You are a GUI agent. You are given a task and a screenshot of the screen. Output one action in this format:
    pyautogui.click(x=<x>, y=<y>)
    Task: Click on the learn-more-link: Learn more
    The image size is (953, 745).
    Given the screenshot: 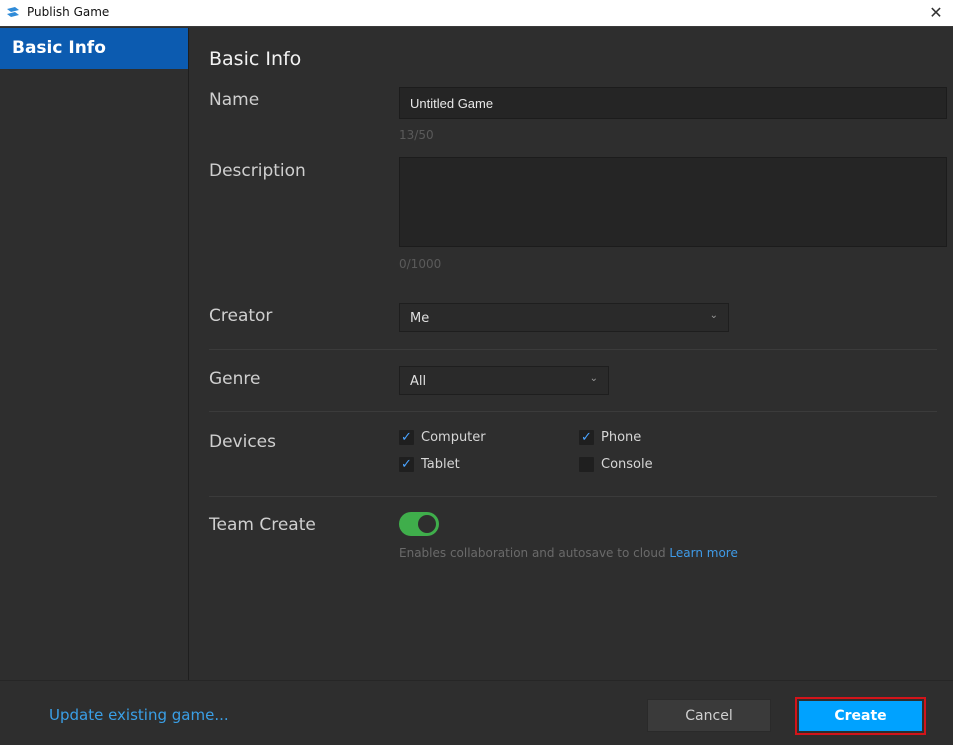 What is the action you would take?
    pyautogui.click(x=703, y=553)
    